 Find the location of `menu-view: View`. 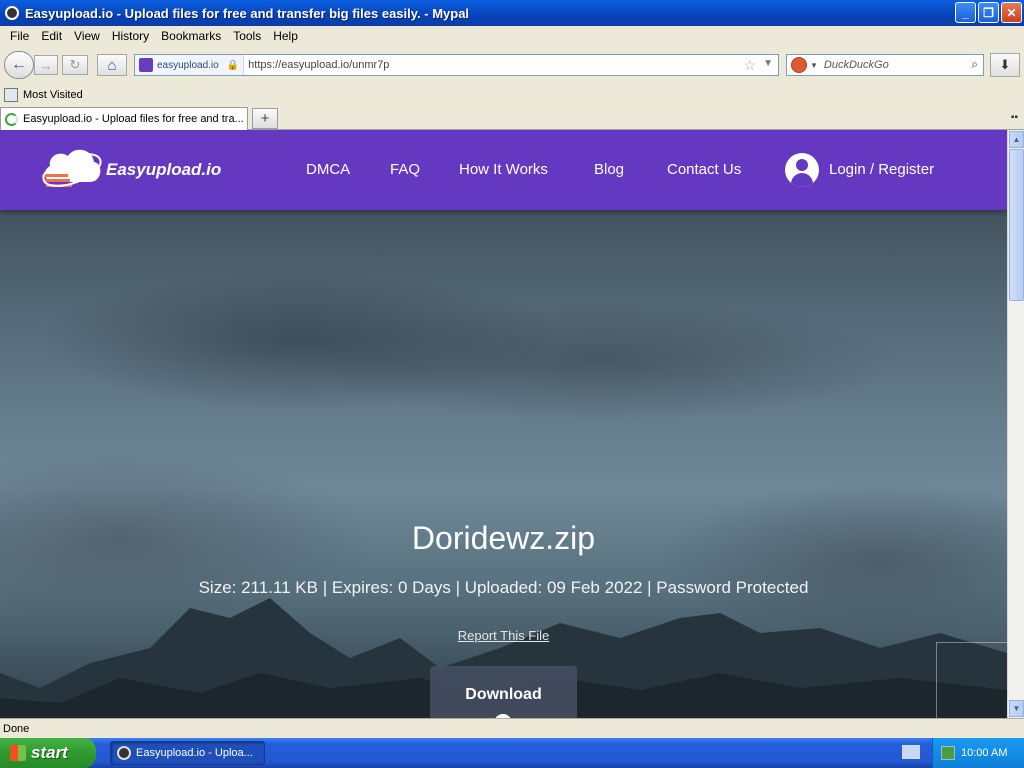

menu-view: View is located at coordinates (87, 36).